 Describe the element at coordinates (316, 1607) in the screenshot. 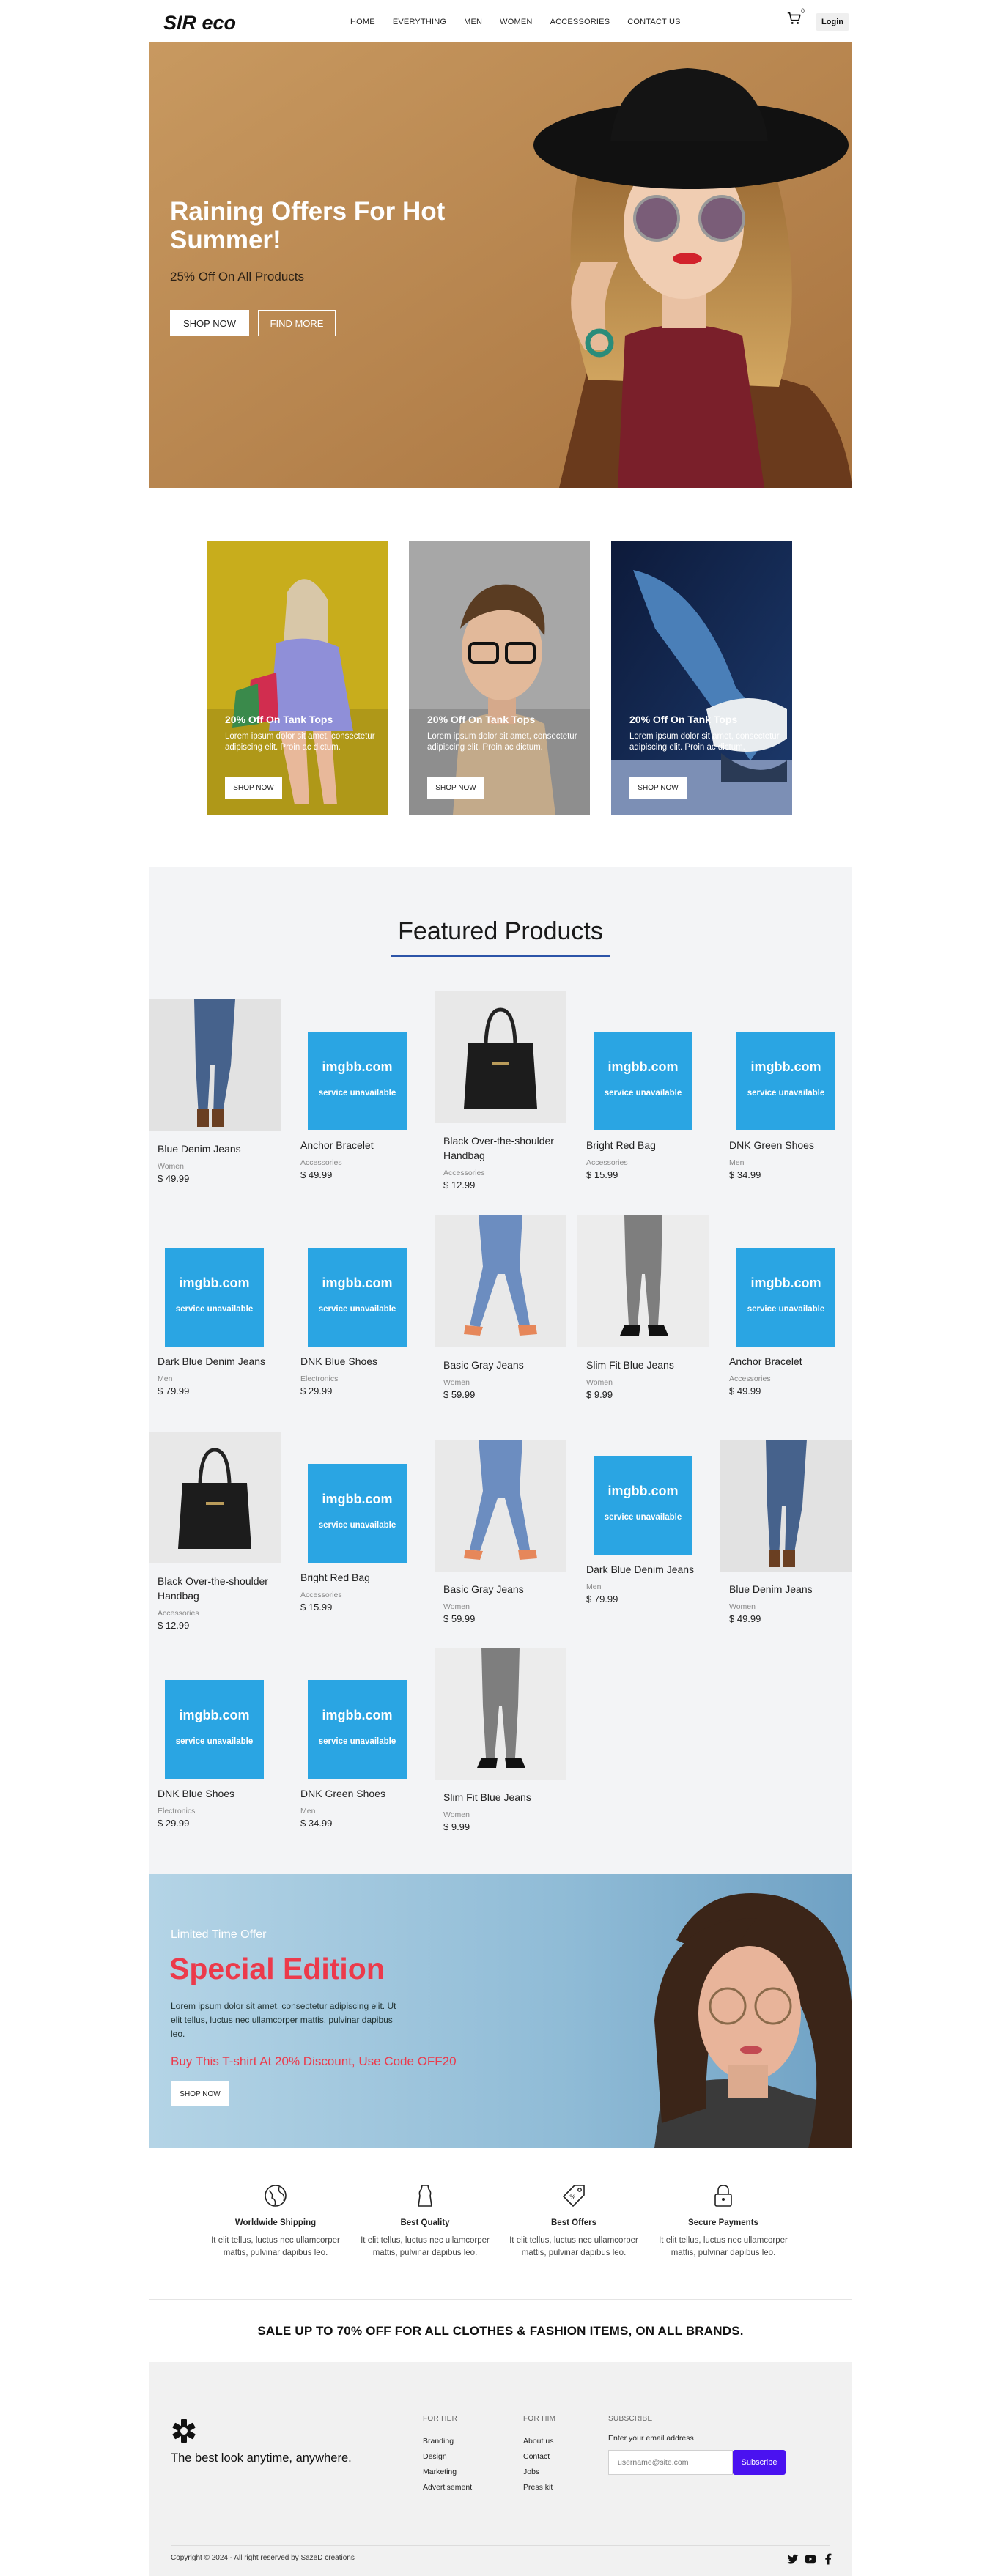

I see `product-price: $ 15.99` at that location.